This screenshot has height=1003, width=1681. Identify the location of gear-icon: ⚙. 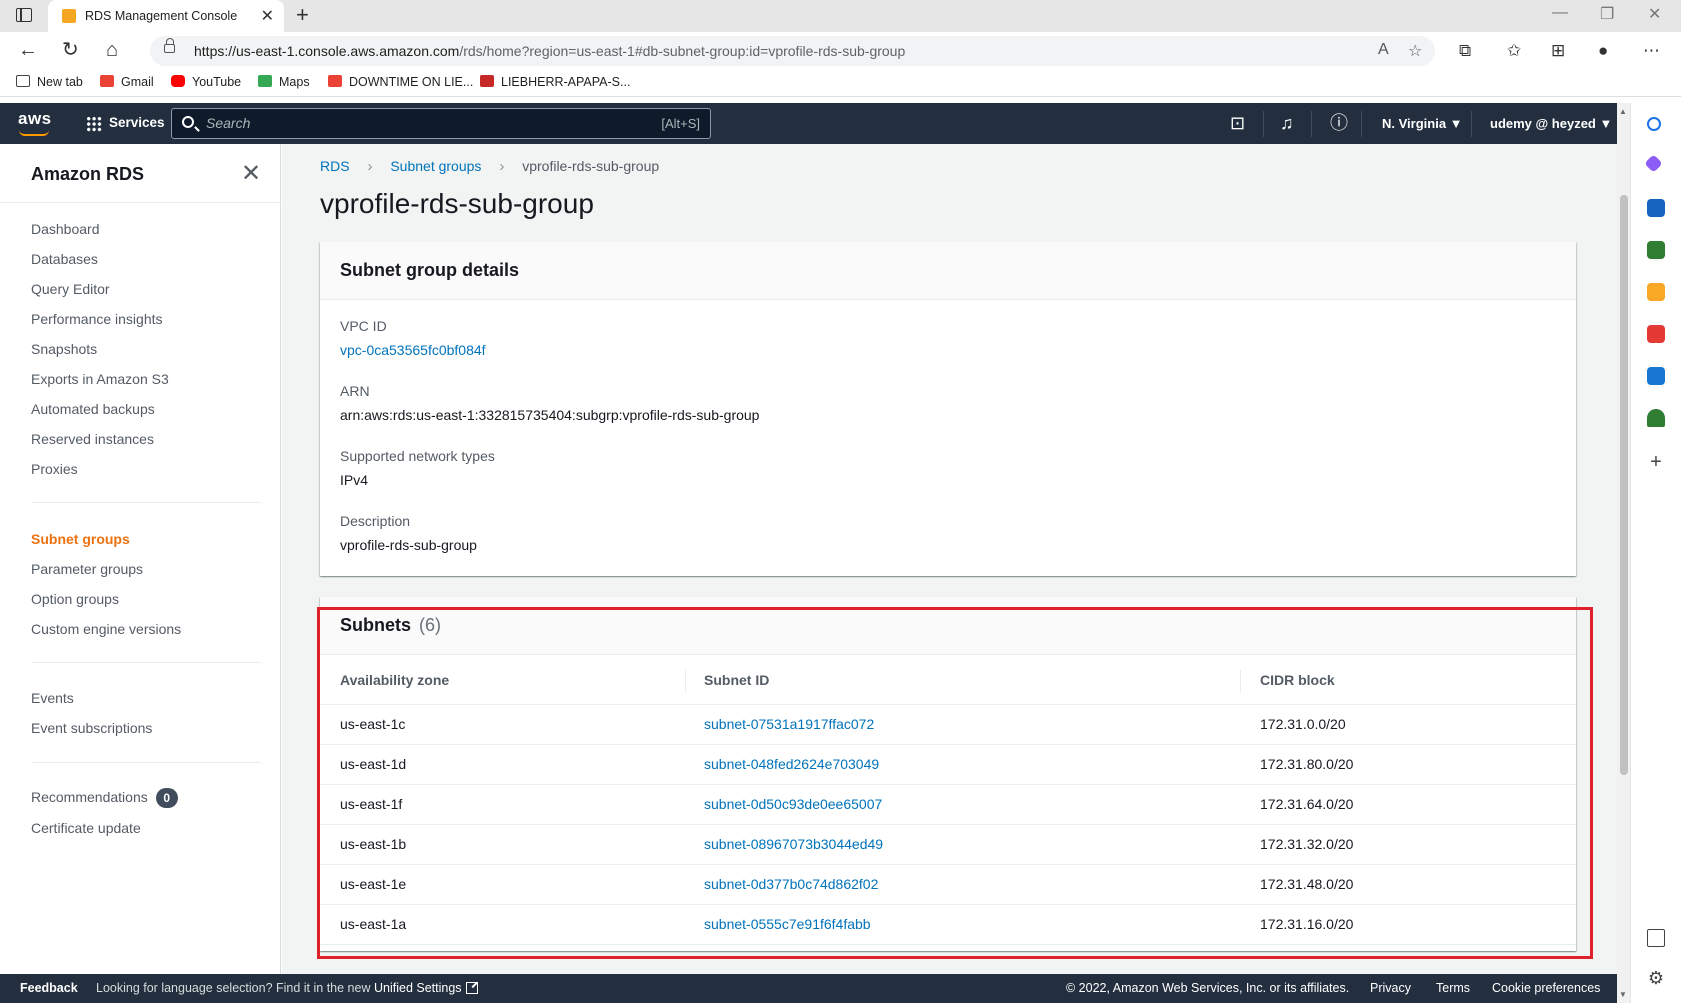
(1656, 978).